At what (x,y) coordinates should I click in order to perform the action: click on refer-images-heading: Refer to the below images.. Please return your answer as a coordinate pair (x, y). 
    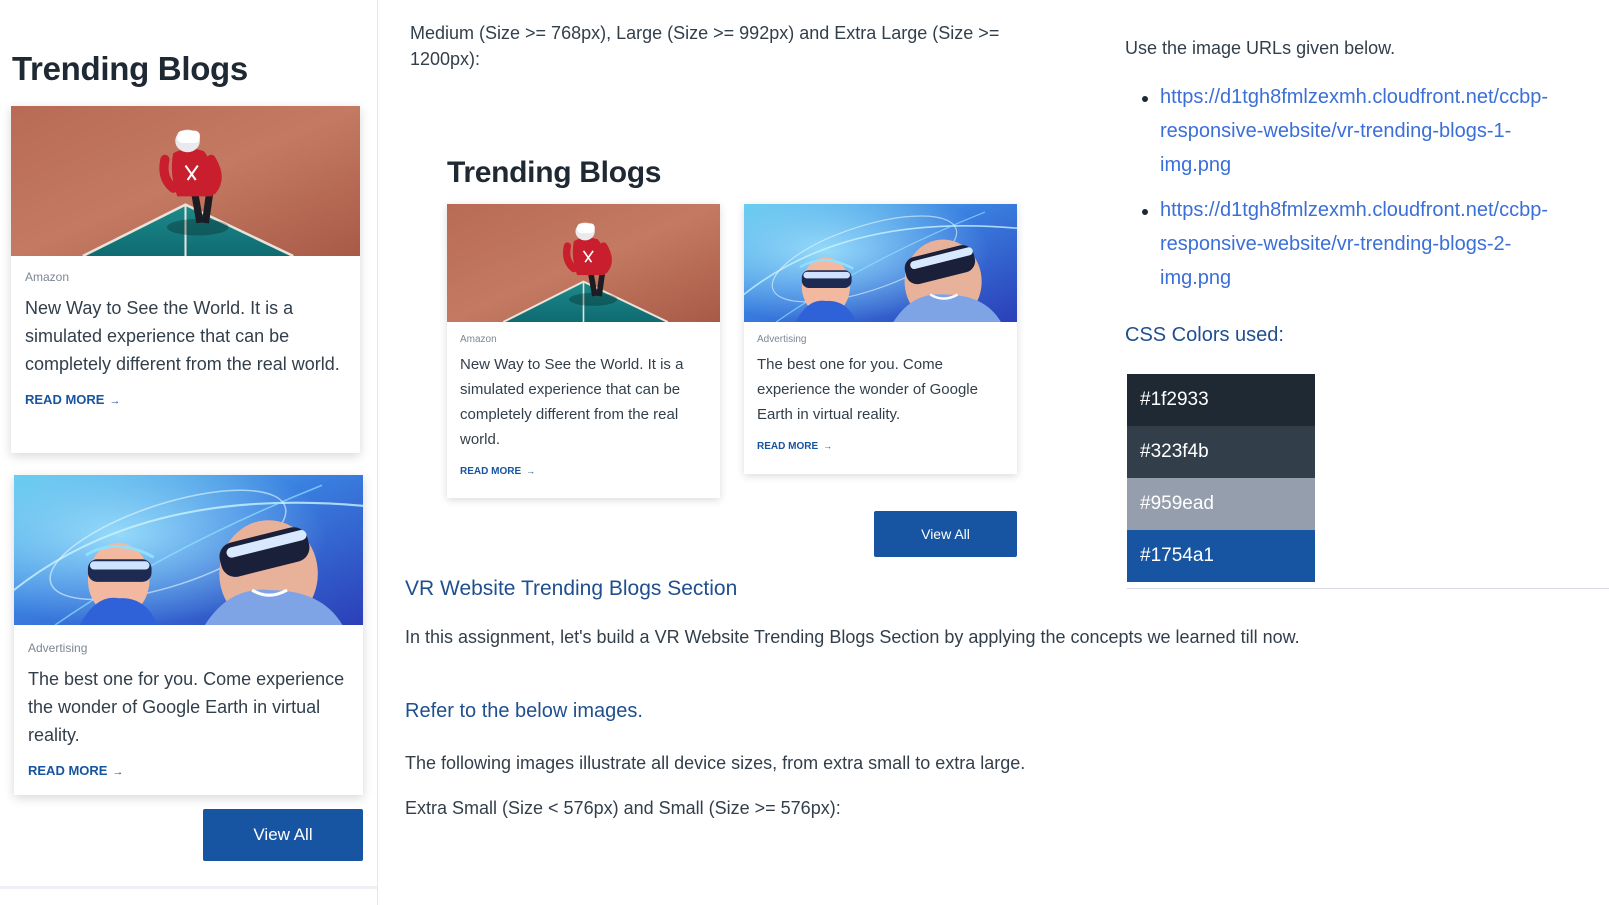
    Looking at the image, I should click on (524, 711).